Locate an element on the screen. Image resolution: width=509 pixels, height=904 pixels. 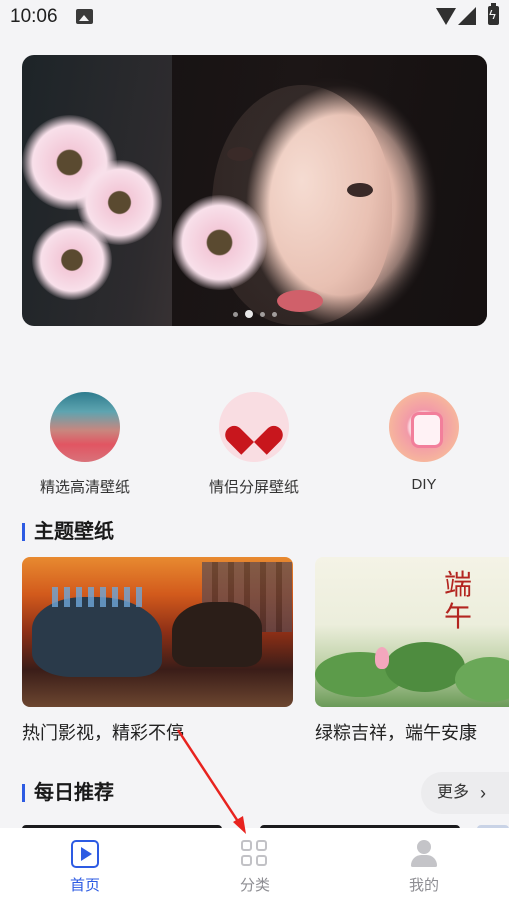
diy-icon is located at coordinates (424, 427).